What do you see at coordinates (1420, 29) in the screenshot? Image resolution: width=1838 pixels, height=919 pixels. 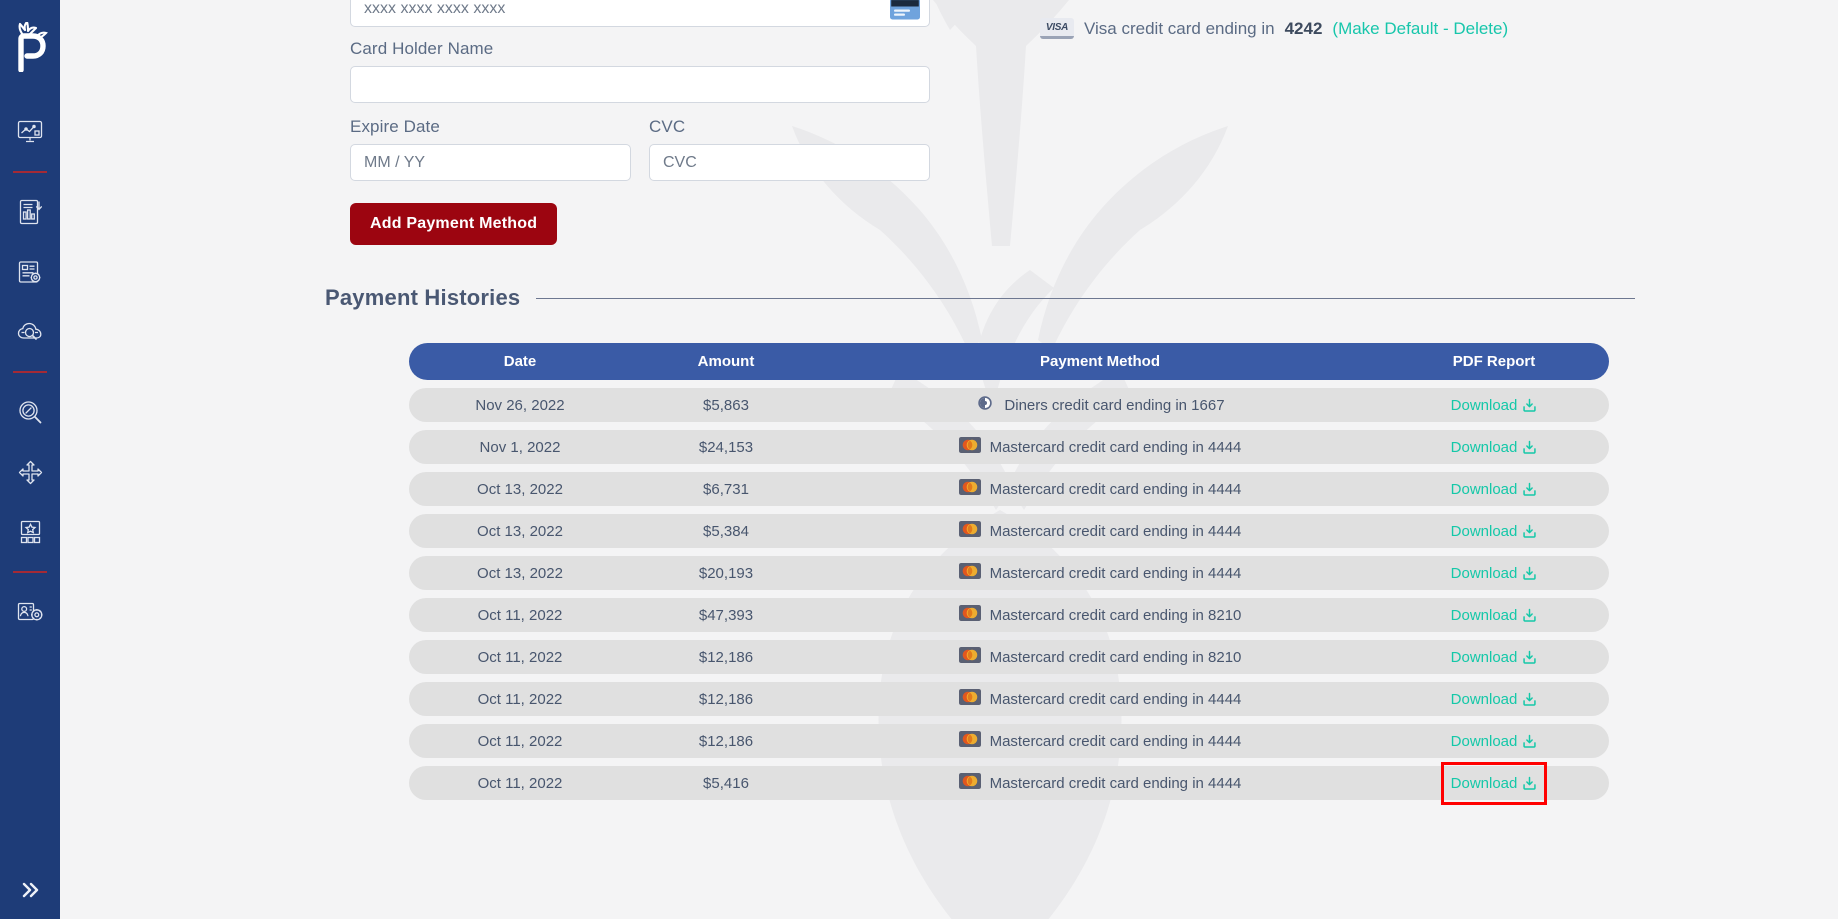 I see `saved-card-actions: (Make Default - Delete)` at bounding box center [1420, 29].